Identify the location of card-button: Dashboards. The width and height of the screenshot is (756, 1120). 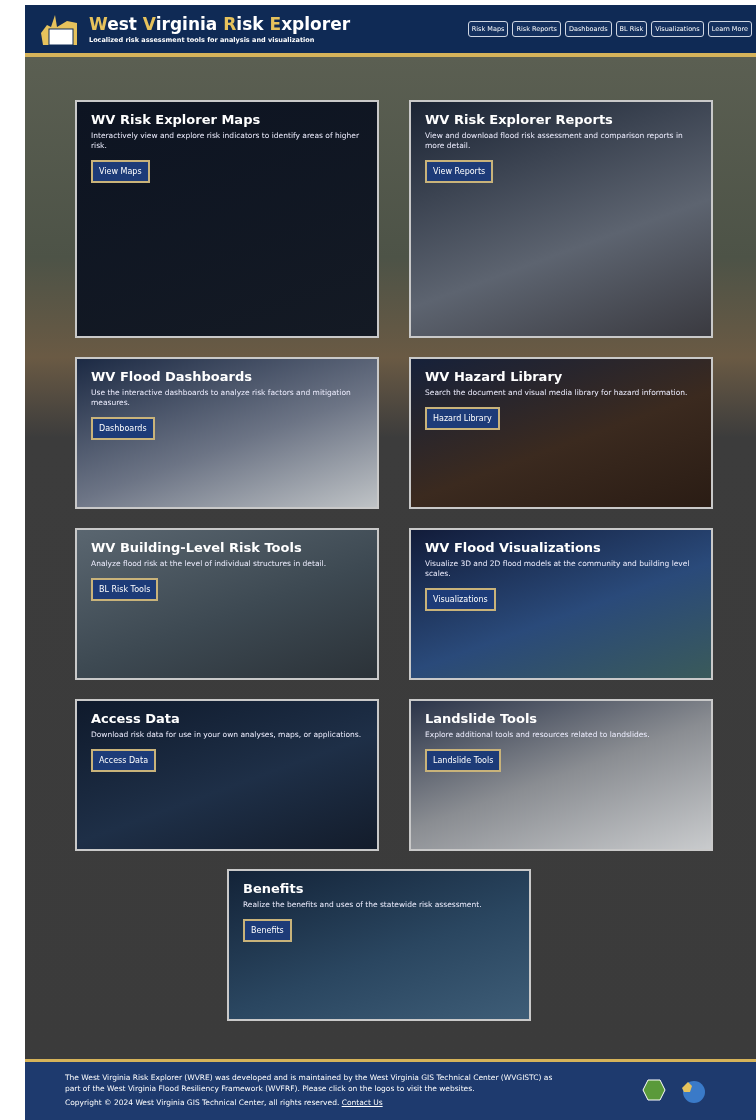
(123, 429).